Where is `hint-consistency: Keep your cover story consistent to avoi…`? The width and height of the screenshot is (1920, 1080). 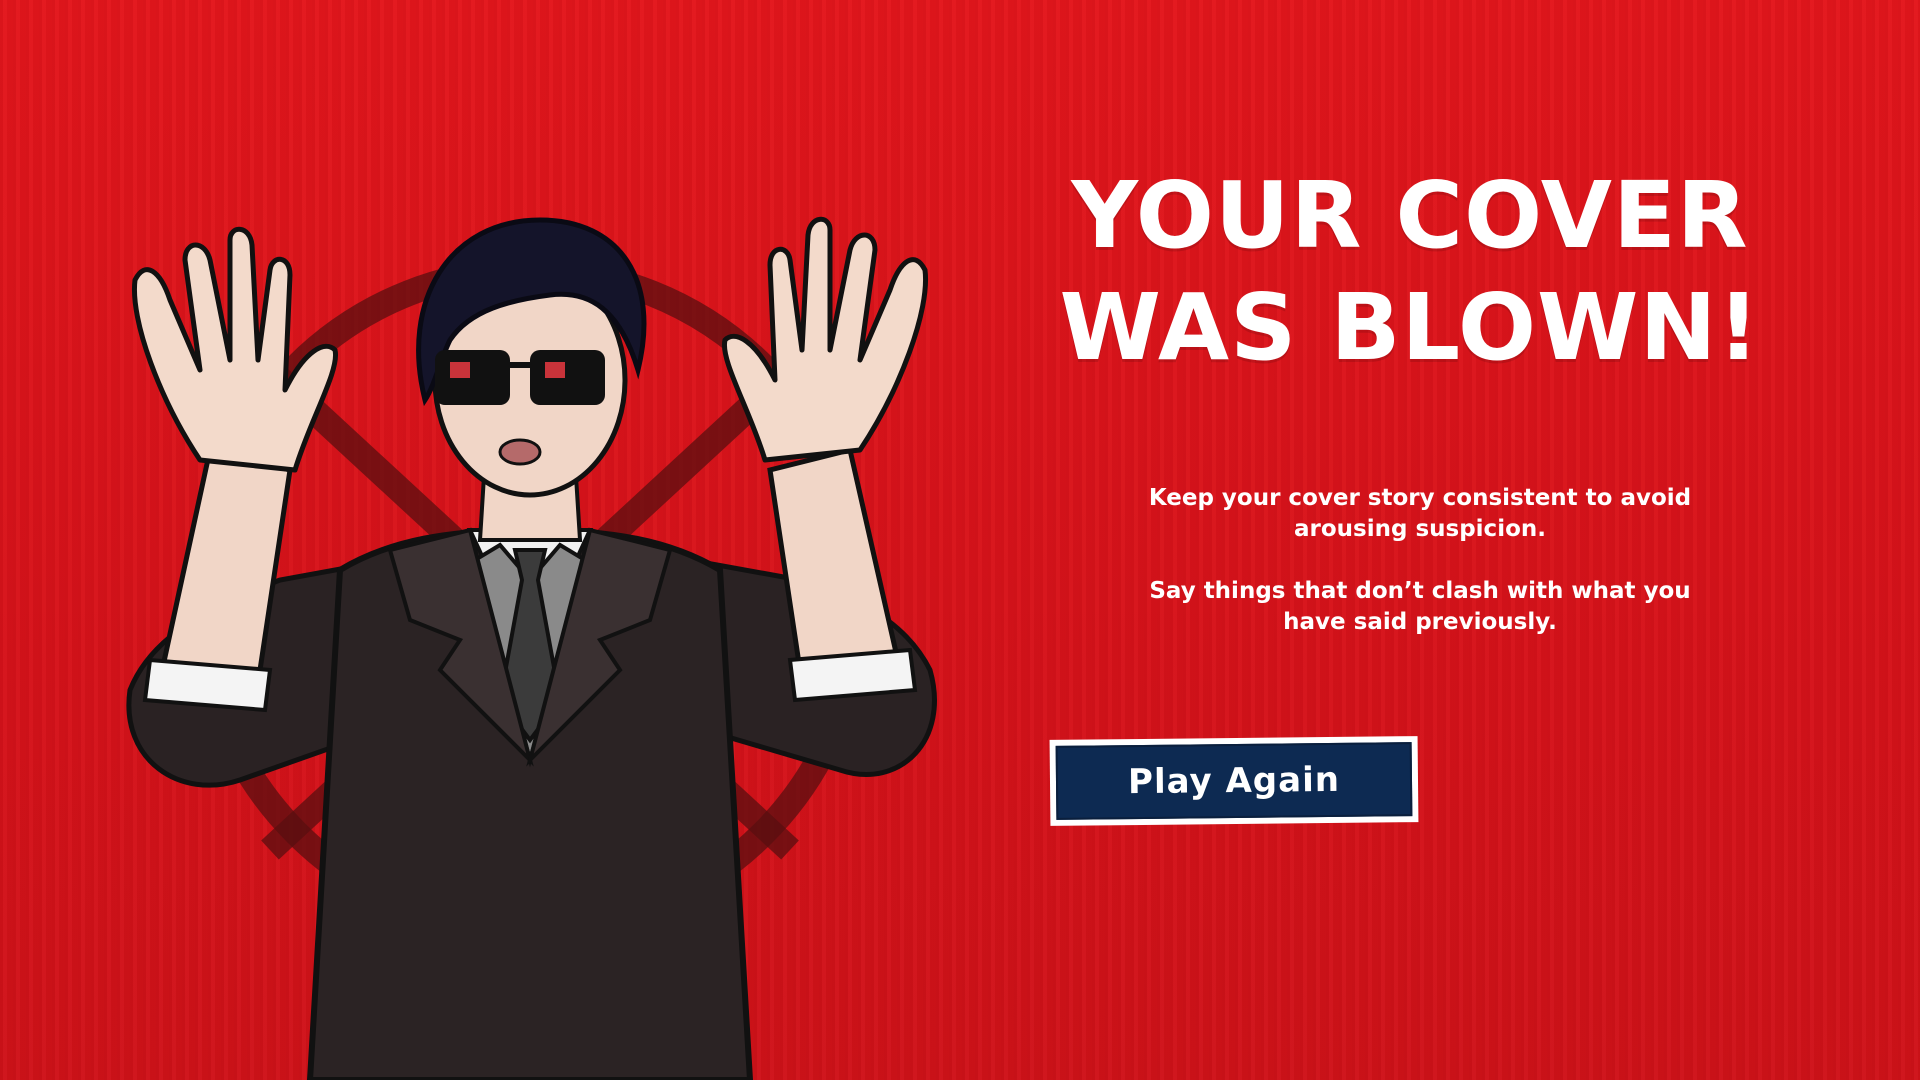 hint-consistency: Keep your cover story consistent to avoi… is located at coordinates (1420, 513).